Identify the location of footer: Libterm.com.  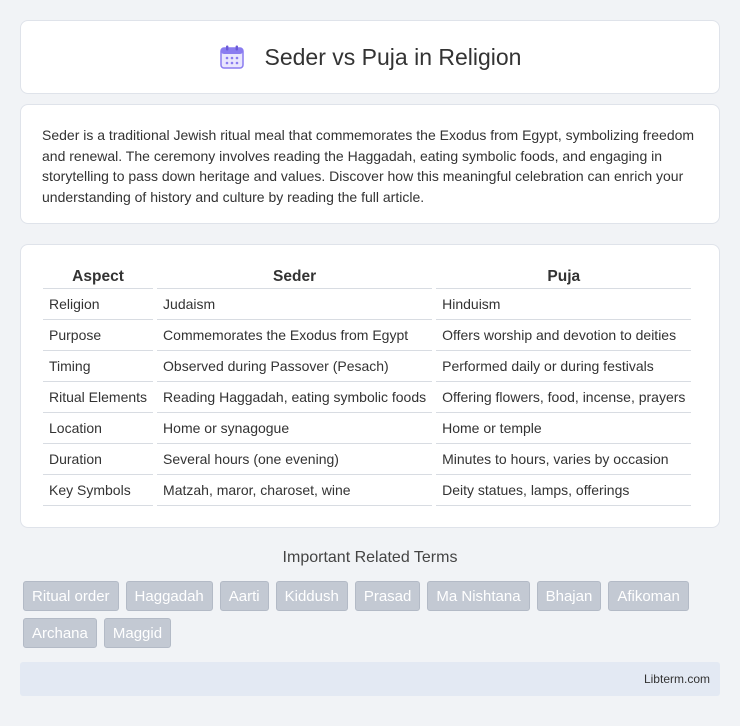
(370, 679).